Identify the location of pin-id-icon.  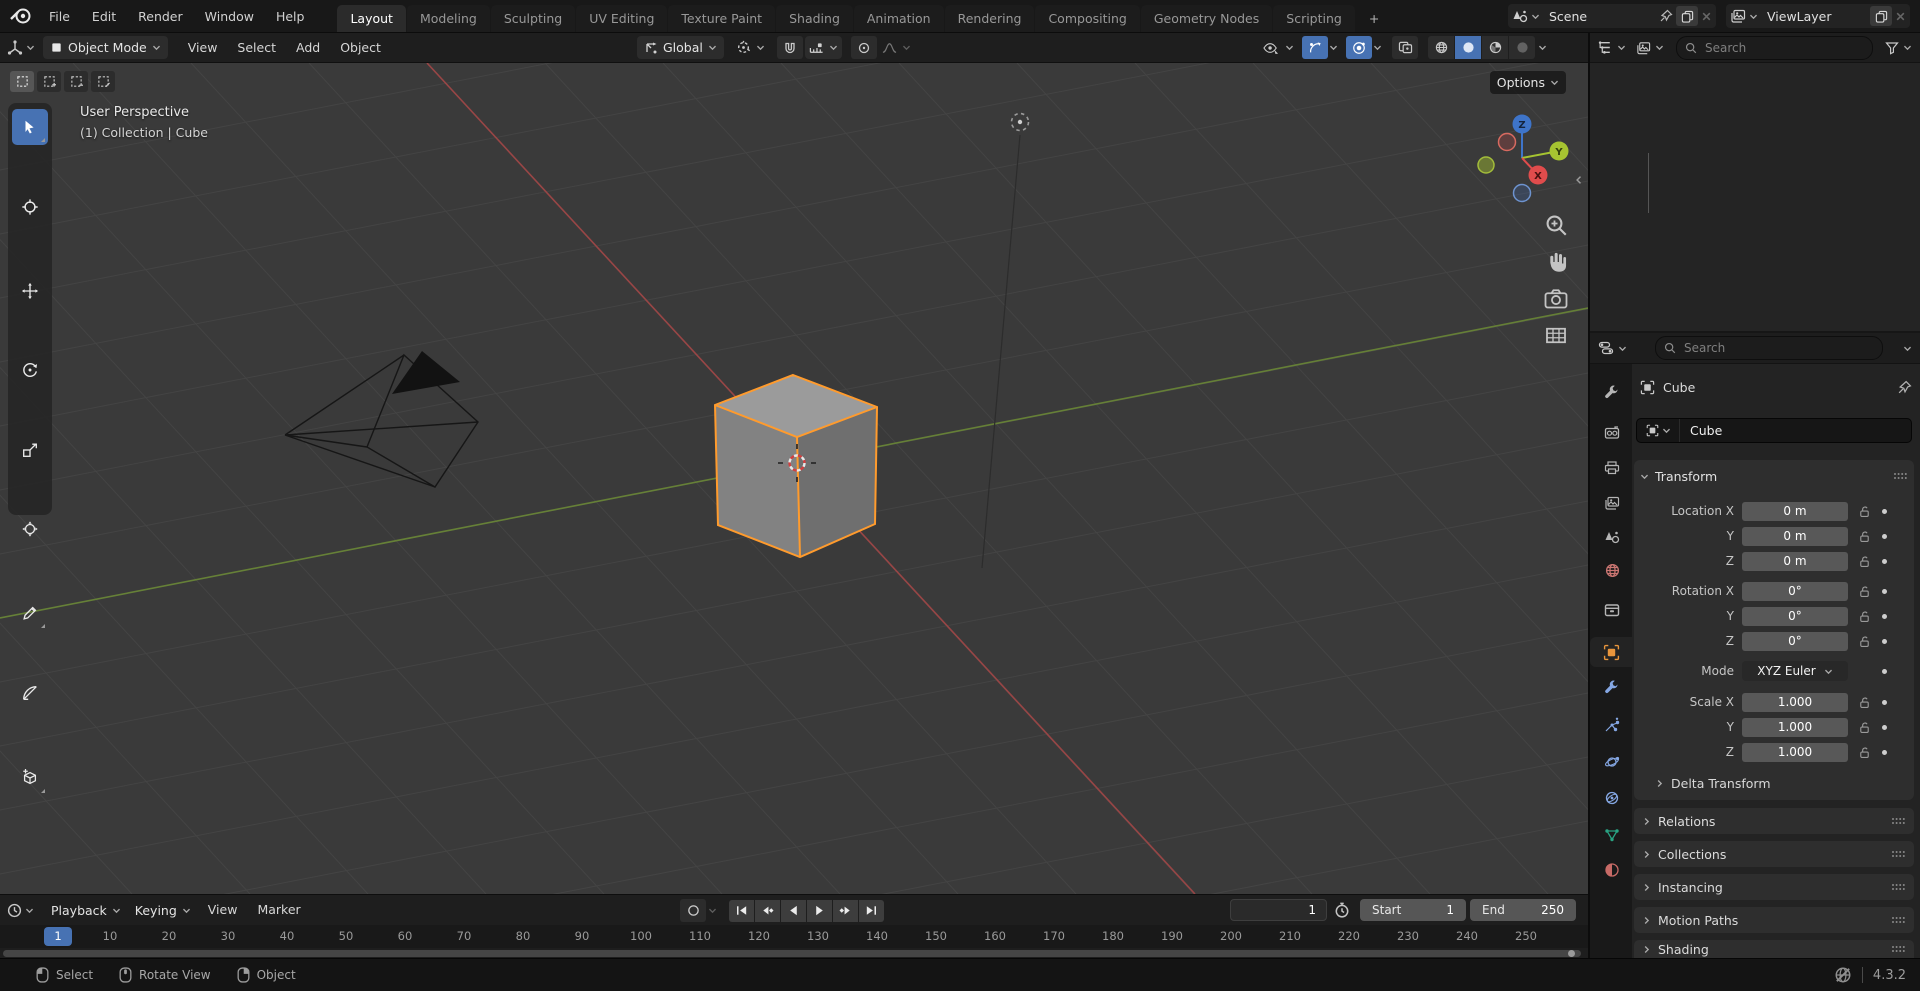
(1904, 387).